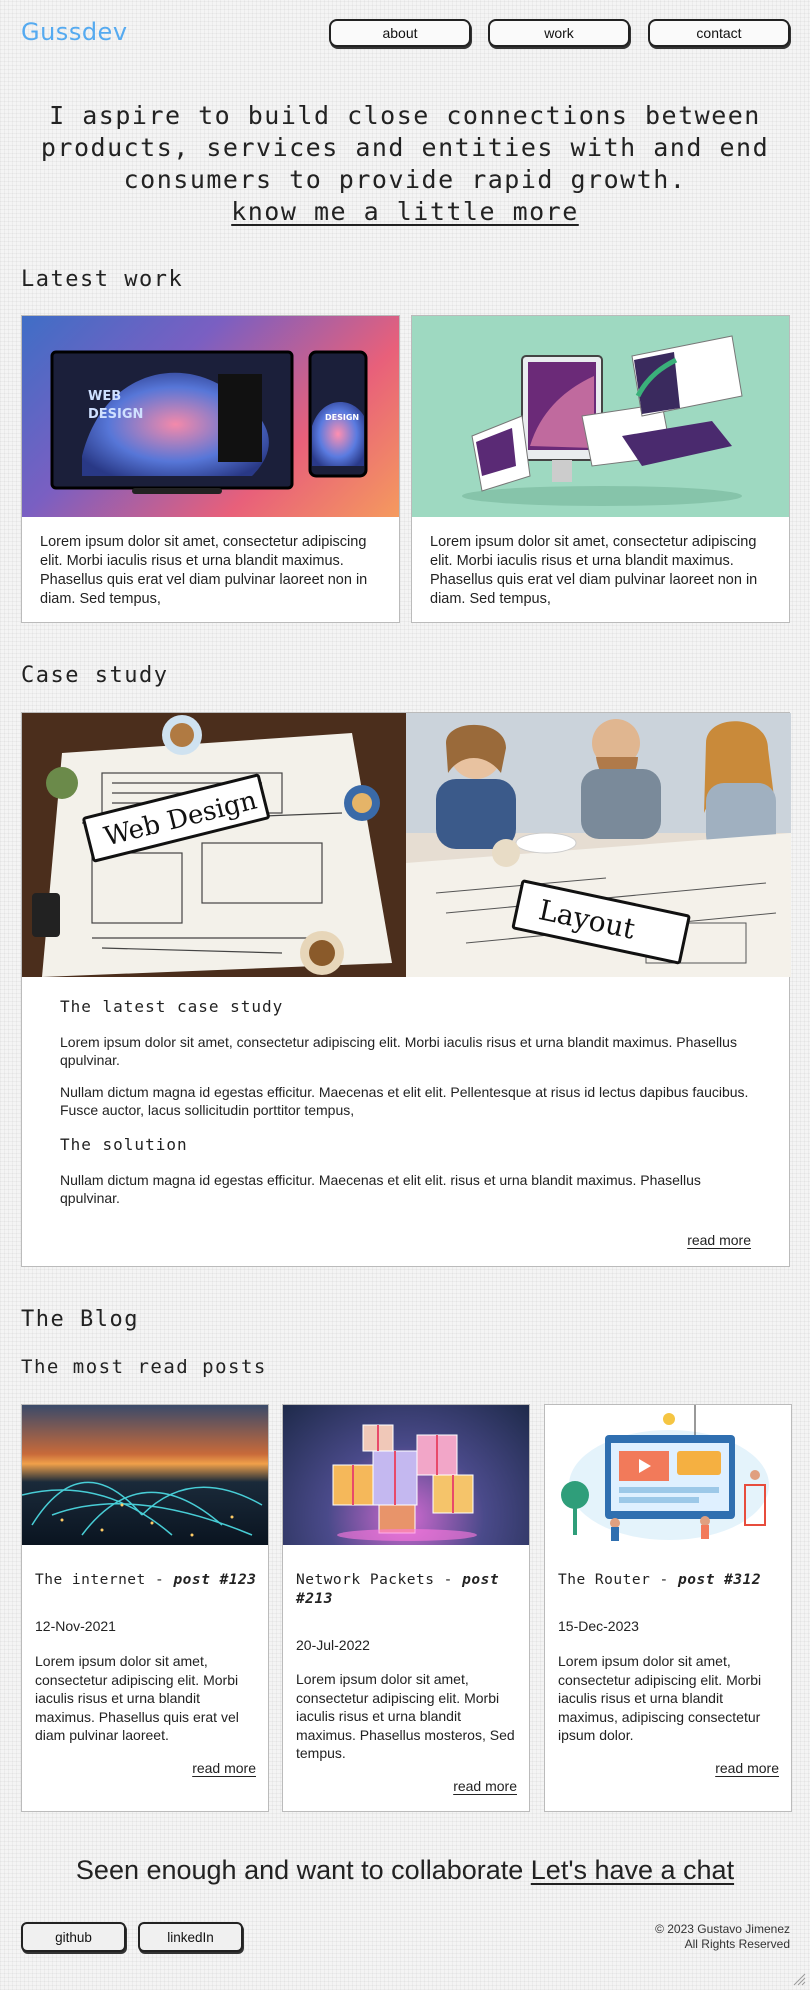 The image size is (810, 1990). I want to click on case-study-title: Case study, so click(95, 675).